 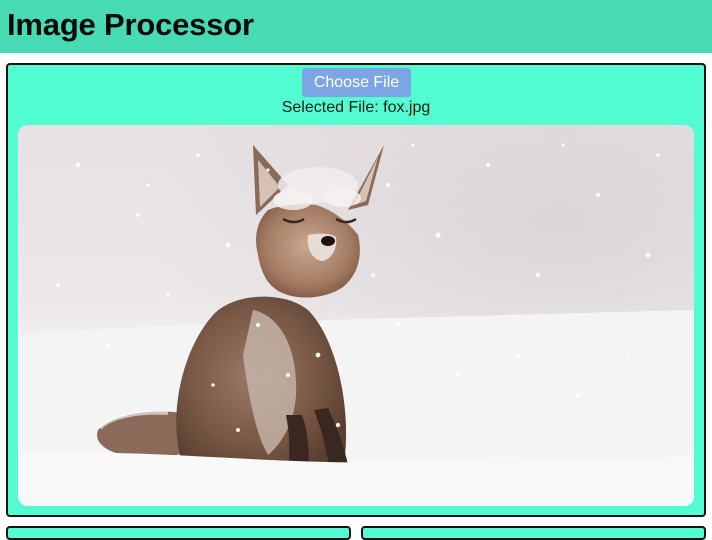 I want to click on selected-file-label: Selected File: fox.jpg, so click(x=356, y=107).